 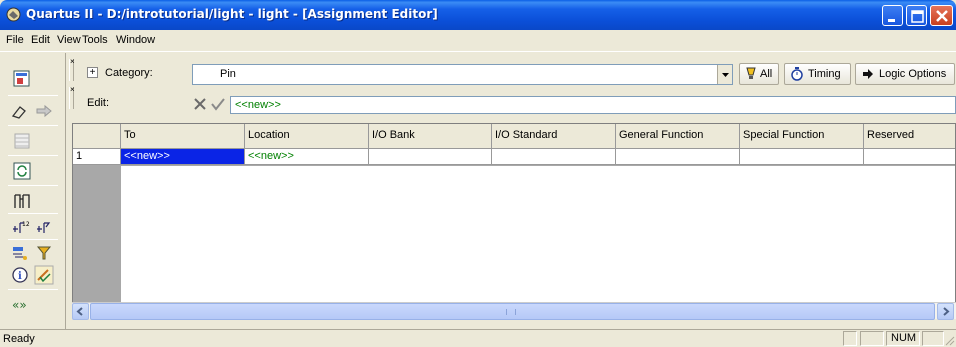 I want to click on cancel-edit-button, so click(x=200, y=104).